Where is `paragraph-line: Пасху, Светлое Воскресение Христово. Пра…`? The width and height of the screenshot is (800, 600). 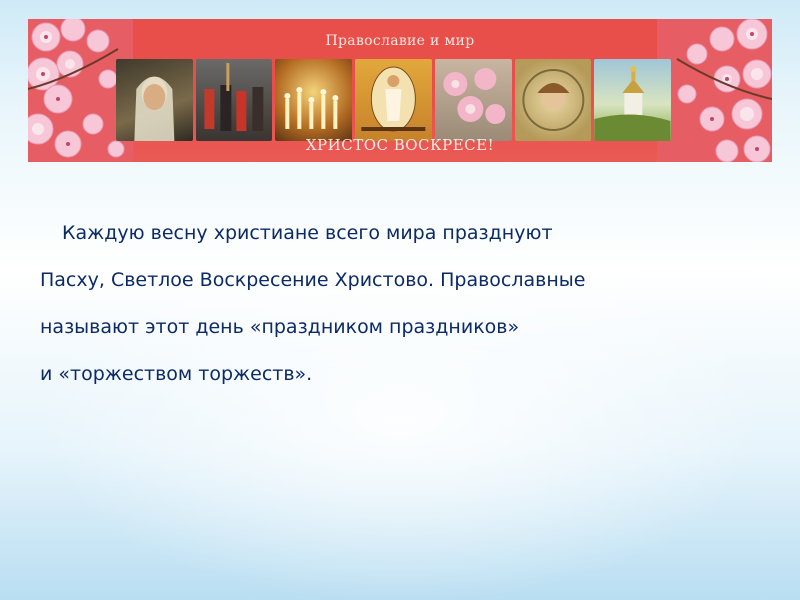 paragraph-line: Пасху, Светлое Воскресение Христово. Пра… is located at coordinates (313, 280).